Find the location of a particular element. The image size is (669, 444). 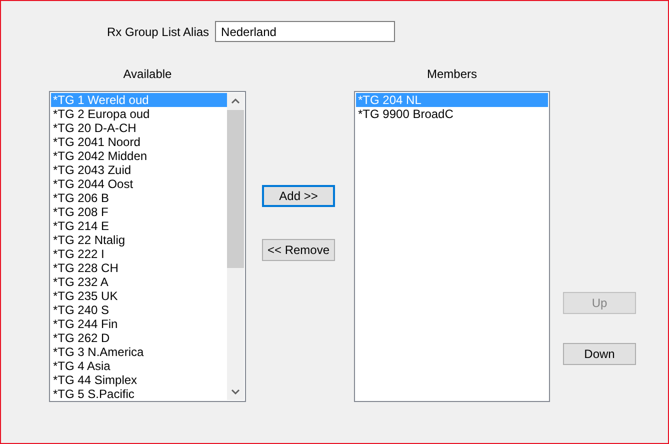

list-item: *TG 20 D-A-CH is located at coordinates (139, 128).